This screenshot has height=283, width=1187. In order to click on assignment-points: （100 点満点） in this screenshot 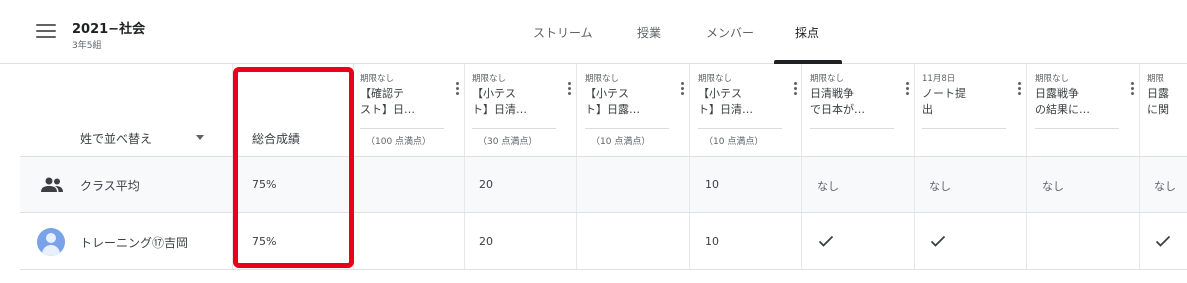, I will do `click(399, 142)`.